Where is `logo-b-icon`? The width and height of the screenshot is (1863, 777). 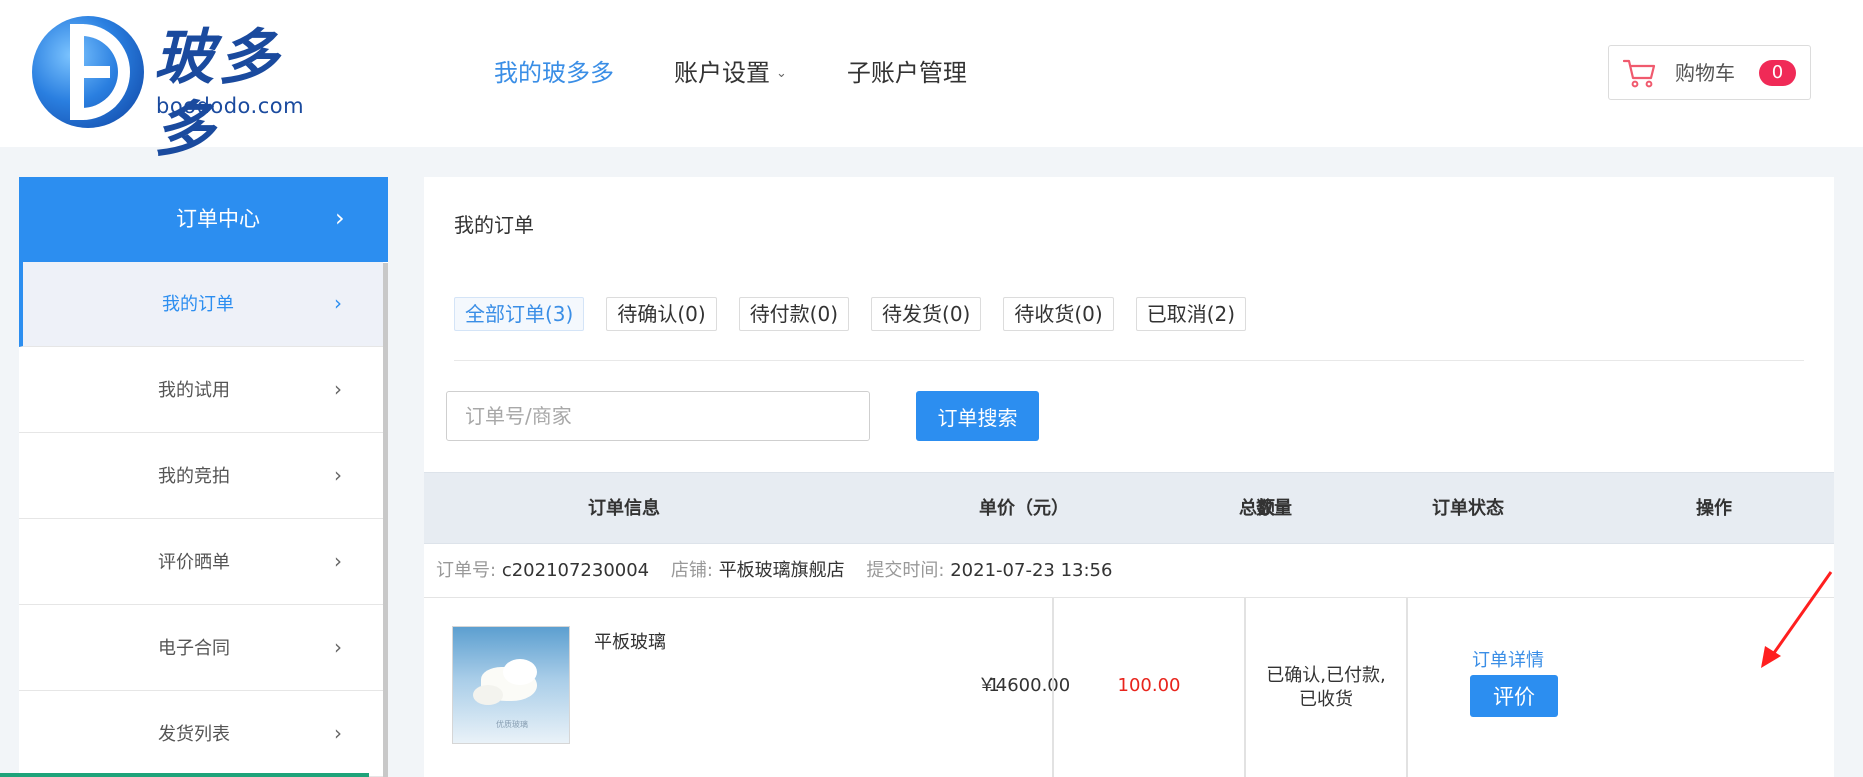 logo-b-icon is located at coordinates (88, 72).